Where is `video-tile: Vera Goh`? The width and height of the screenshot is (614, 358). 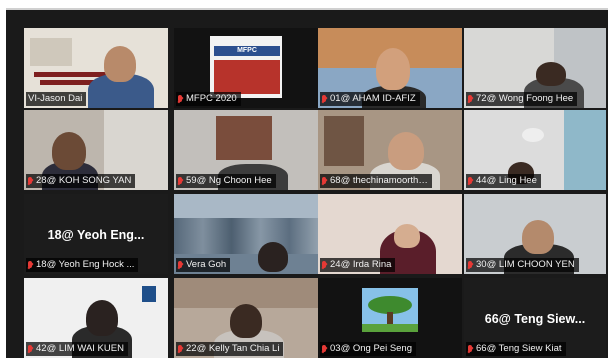
video-tile: Vera Goh is located at coordinates (246, 234).